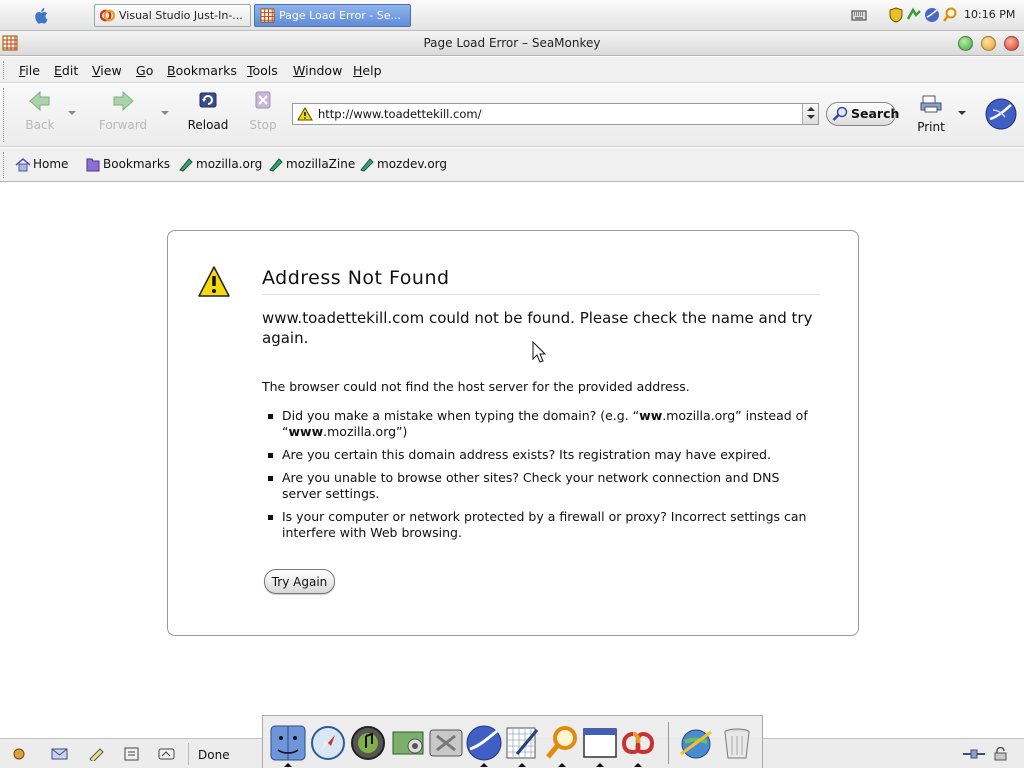 This screenshot has width=1024, height=768. Describe the element at coordinates (263, 100) in the screenshot. I see `stop-icon` at that location.